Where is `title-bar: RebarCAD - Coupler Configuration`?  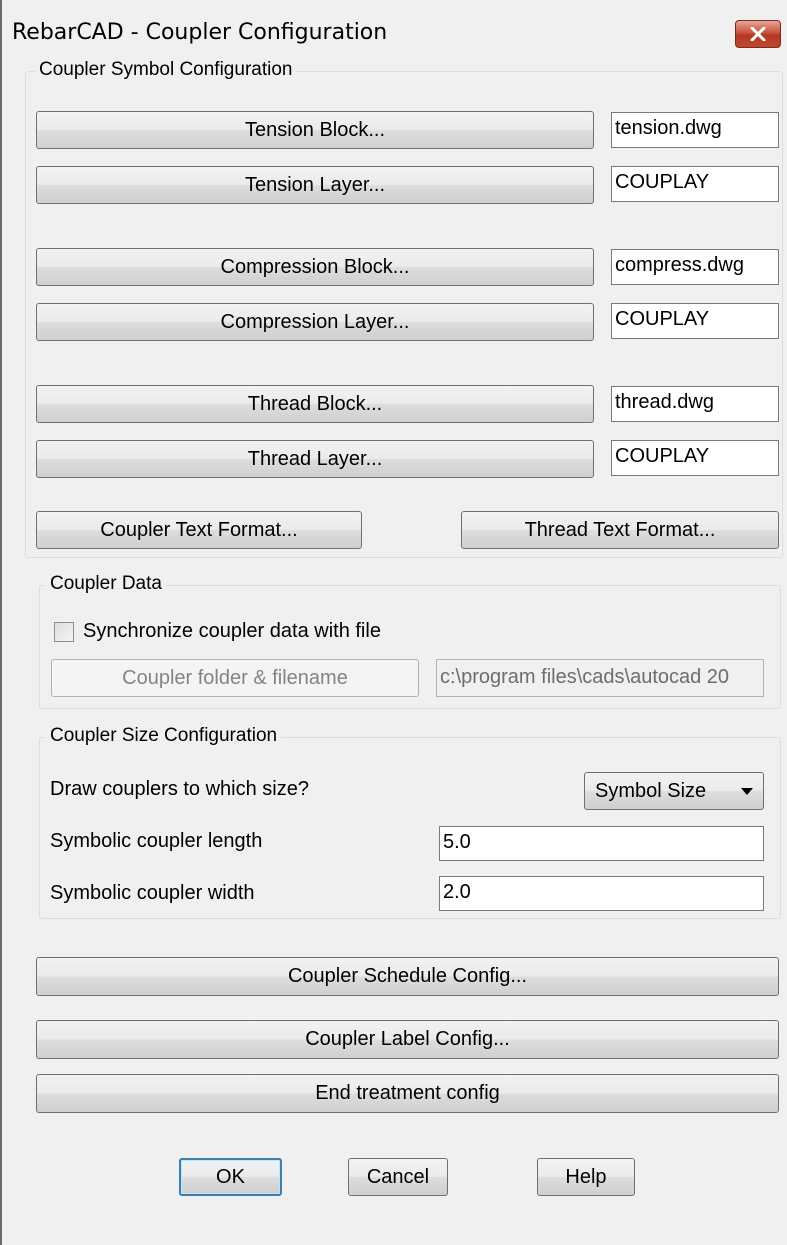 title-bar: RebarCAD - Coupler Configuration is located at coordinates (394, 33).